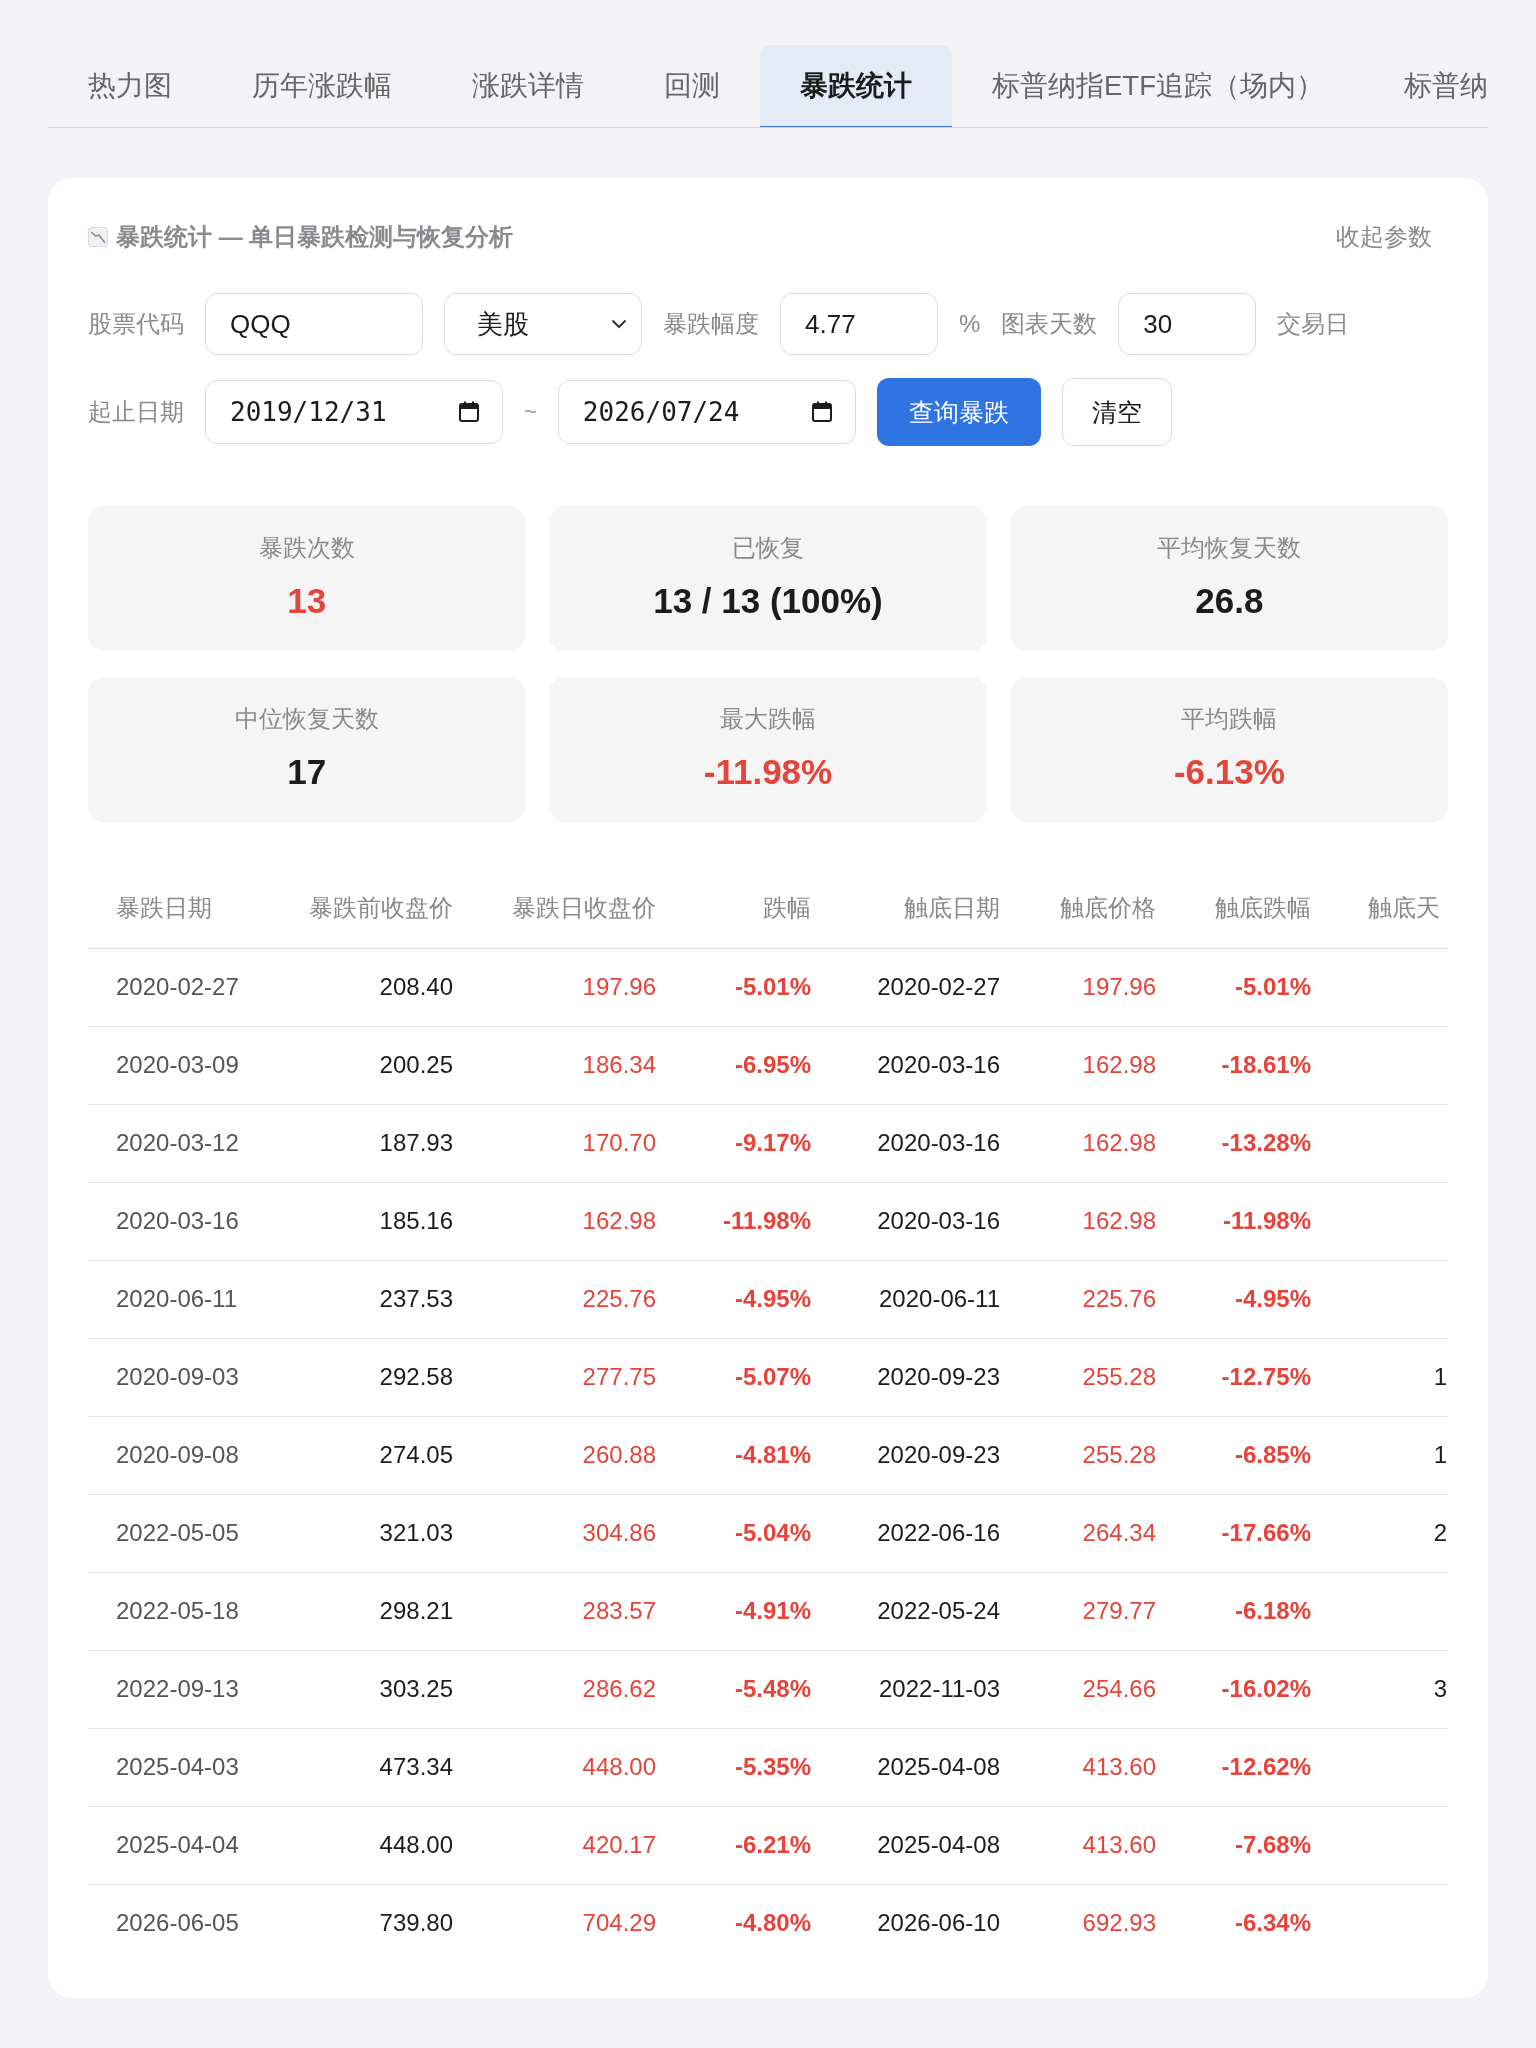  Describe the element at coordinates (1229, 719) in the screenshot. I see `stat-label: 平均跌幅` at that location.